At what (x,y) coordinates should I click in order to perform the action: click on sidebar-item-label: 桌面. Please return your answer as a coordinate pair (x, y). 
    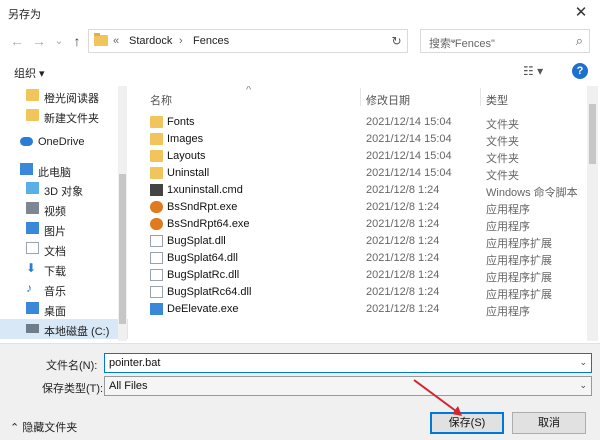
    Looking at the image, I should click on (55, 312).